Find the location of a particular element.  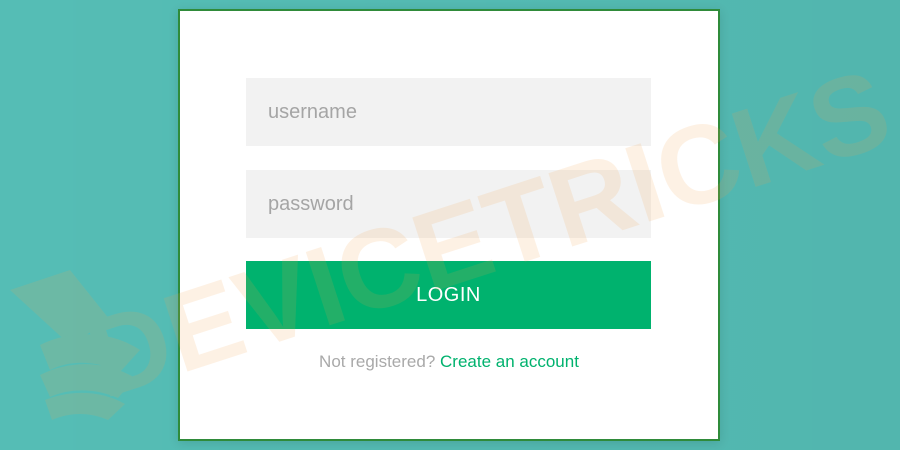

password-input is located at coordinates (448, 204).